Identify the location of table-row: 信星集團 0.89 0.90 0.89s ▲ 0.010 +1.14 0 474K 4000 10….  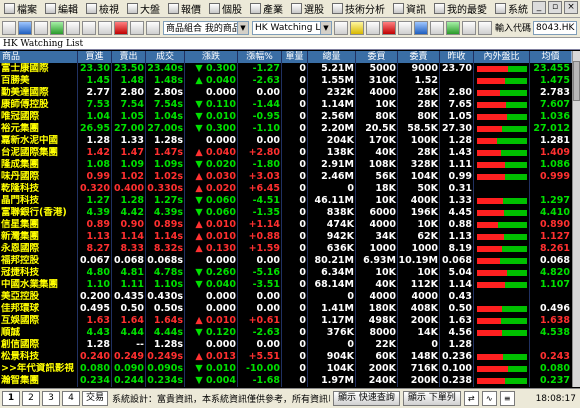
(286, 225).